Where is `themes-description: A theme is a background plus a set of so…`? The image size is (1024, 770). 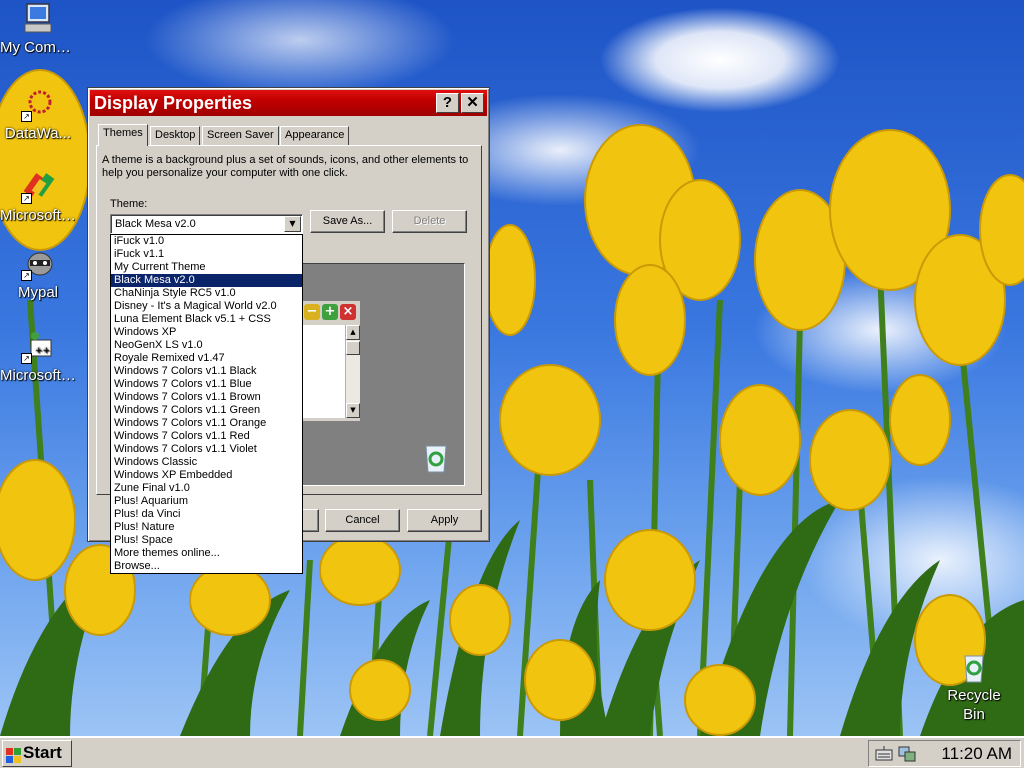
themes-description: A theme is a background plus a set of so… is located at coordinates (285, 166).